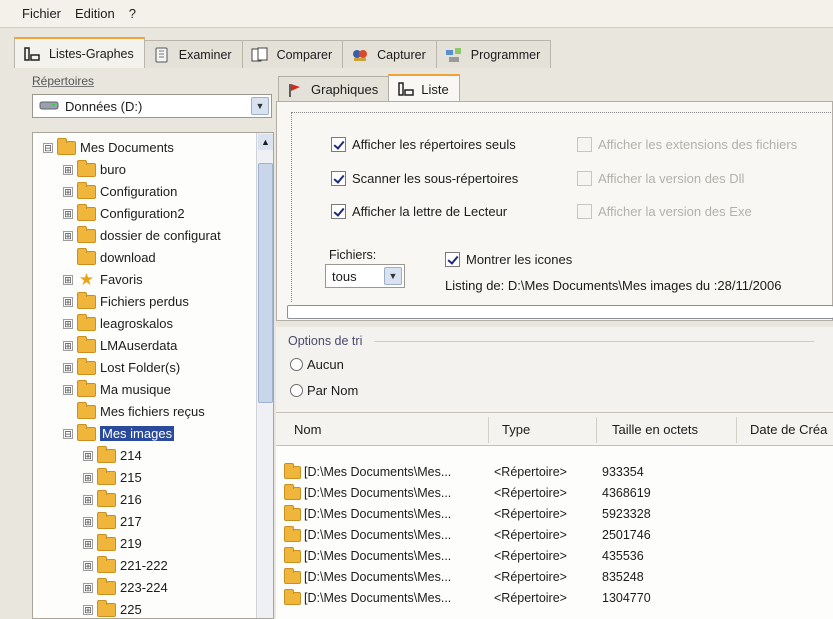 The height and width of the screenshot is (619, 833). I want to click on tree-item: ⊞ 214, so click(112, 455).